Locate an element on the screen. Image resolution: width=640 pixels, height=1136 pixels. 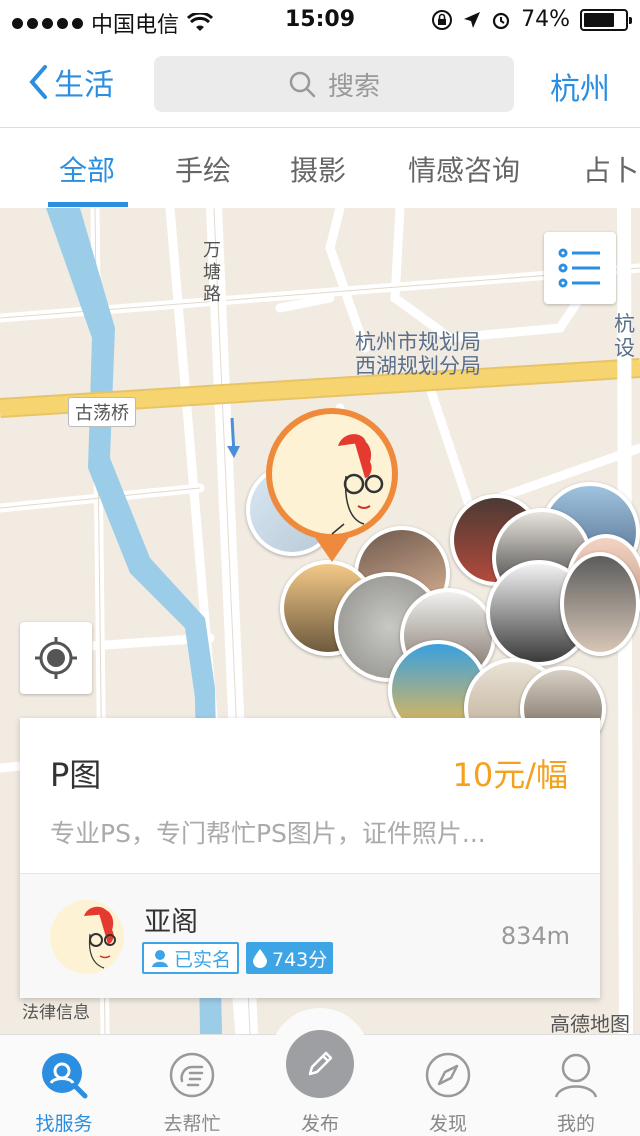
list-icon is located at coordinates (579, 268).